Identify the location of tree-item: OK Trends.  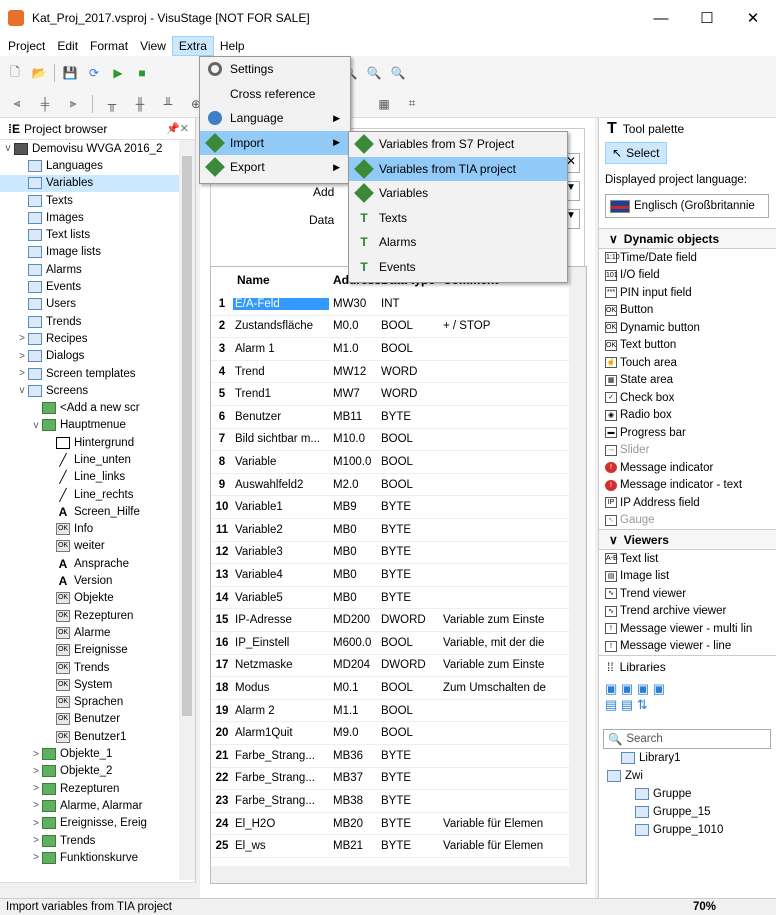
(90, 667).